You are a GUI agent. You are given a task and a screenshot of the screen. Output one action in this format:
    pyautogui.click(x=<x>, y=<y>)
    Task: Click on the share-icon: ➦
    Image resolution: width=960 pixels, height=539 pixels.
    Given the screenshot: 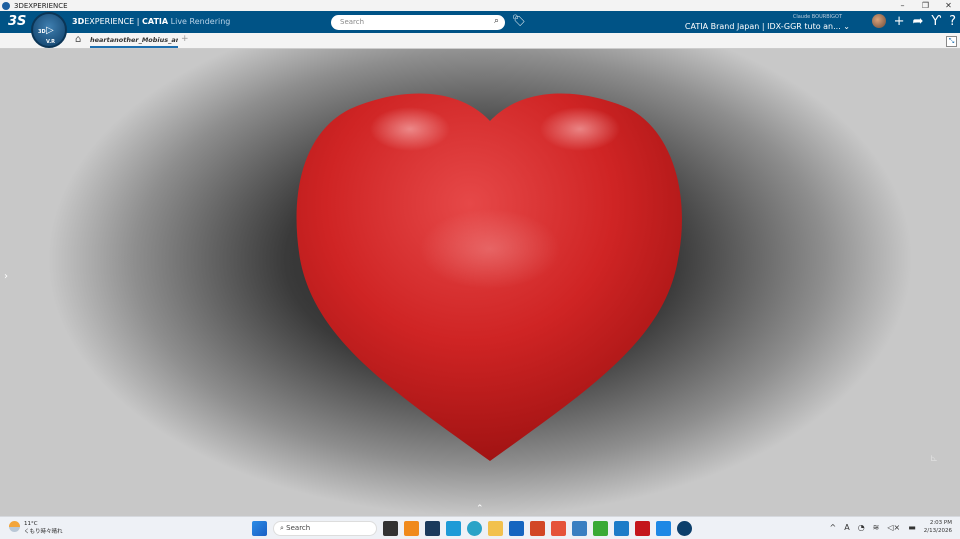 What is the action you would take?
    pyautogui.click(x=918, y=22)
    